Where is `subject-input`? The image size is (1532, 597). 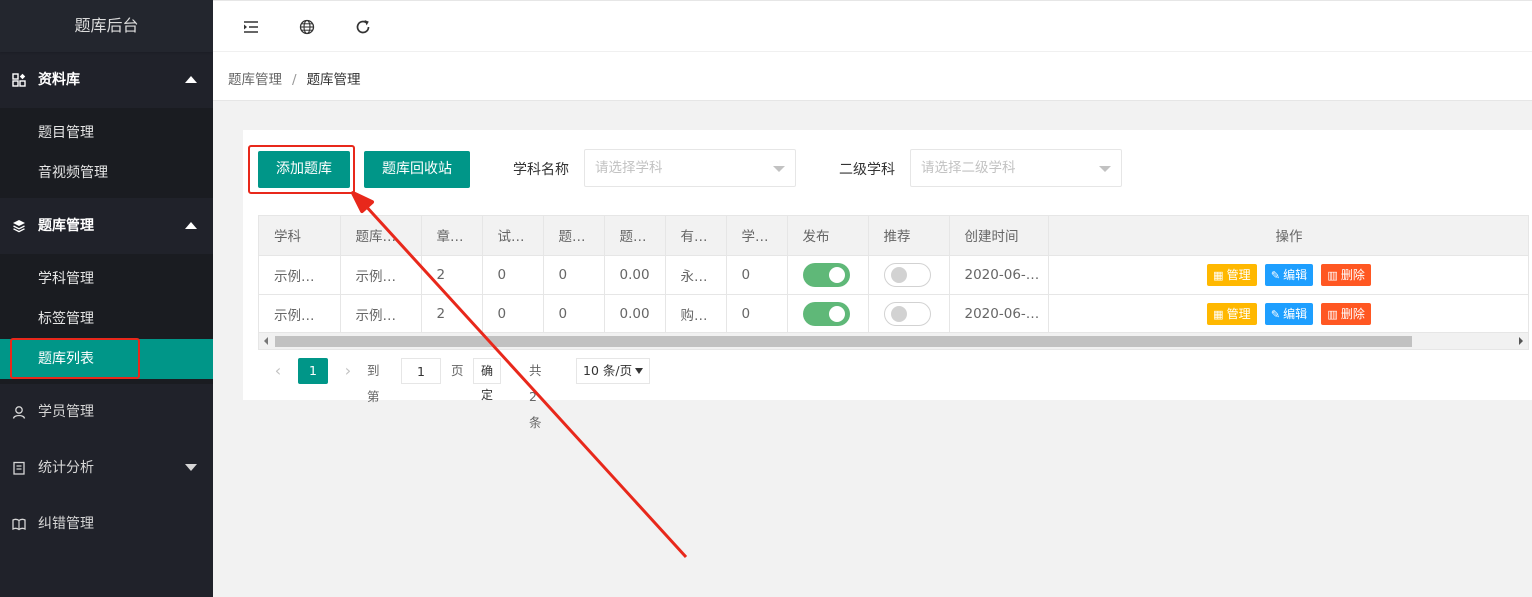
subject-input is located at coordinates (690, 168).